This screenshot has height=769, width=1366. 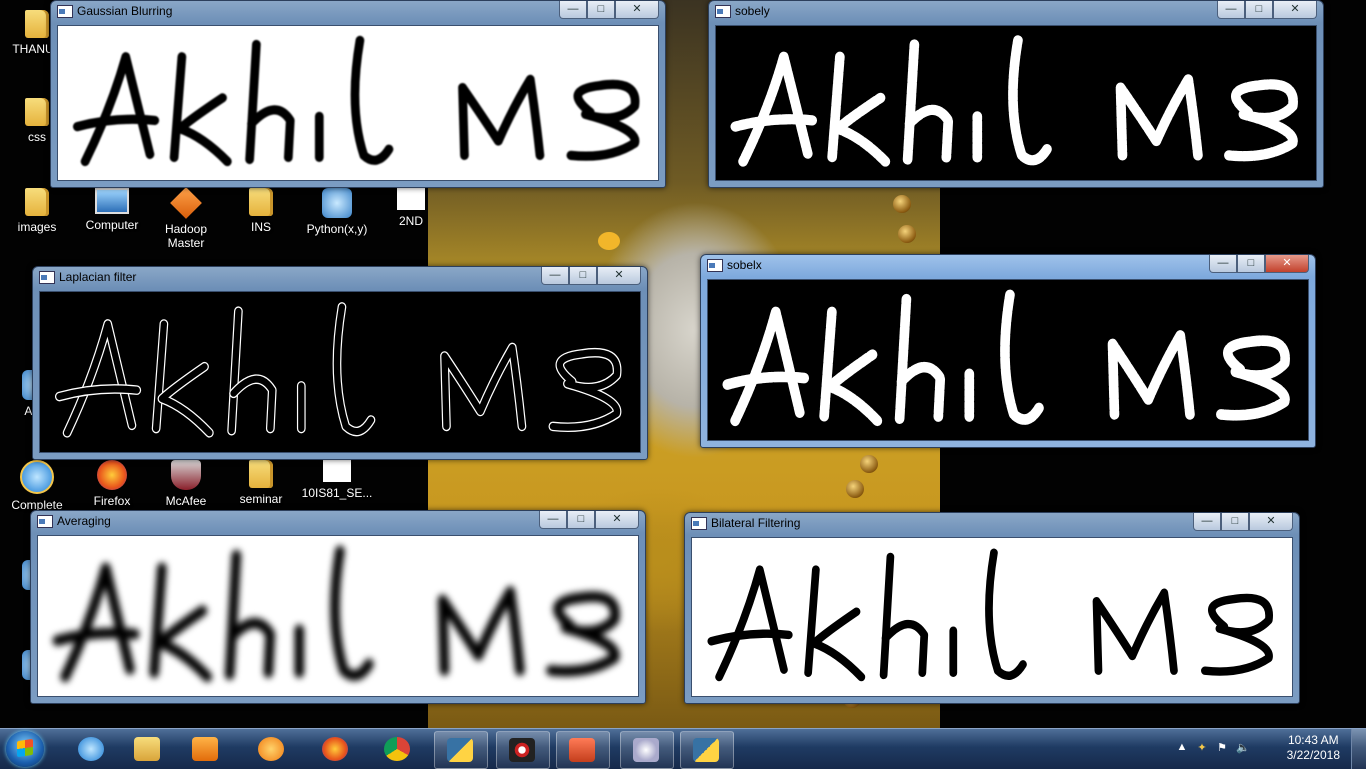 I want to click on clock: 10:43 AM 3/22/2018, so click(x=1313, y=748).